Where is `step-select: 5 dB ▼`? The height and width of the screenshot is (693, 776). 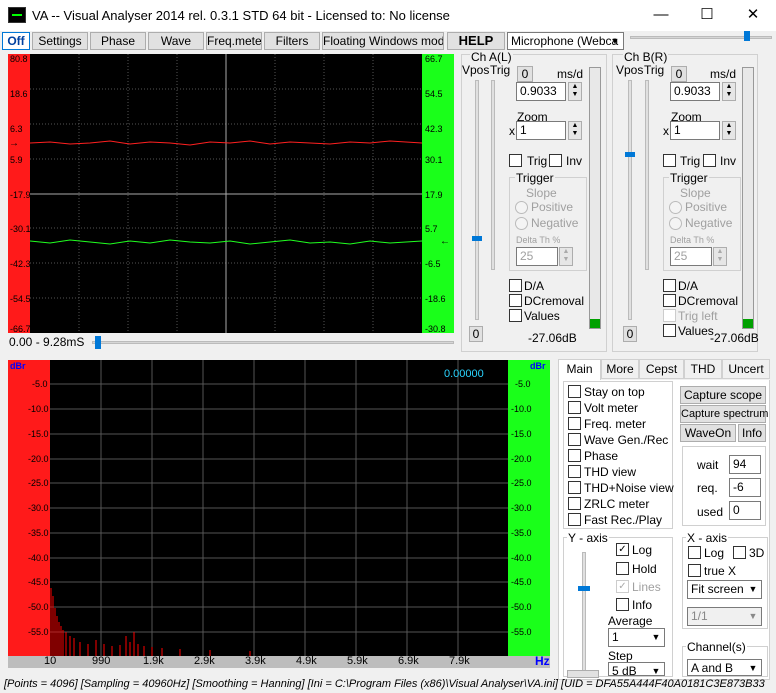
step-select: 5 dB ▼ is located at coordinates (636, 669).